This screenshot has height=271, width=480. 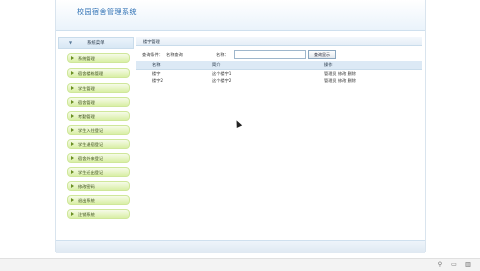 What do you see at coordinates (279, 80) in the screenshot?
I see `table-row: 楼宇2 这个楼宇2 管理员 修改 删除` at bounding box center [279, 80].